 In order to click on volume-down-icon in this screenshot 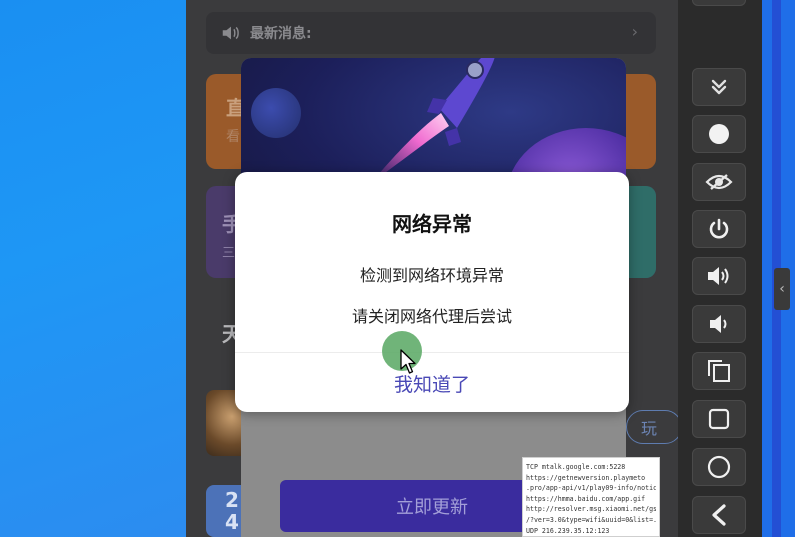, I will do `click(718, 324)`.